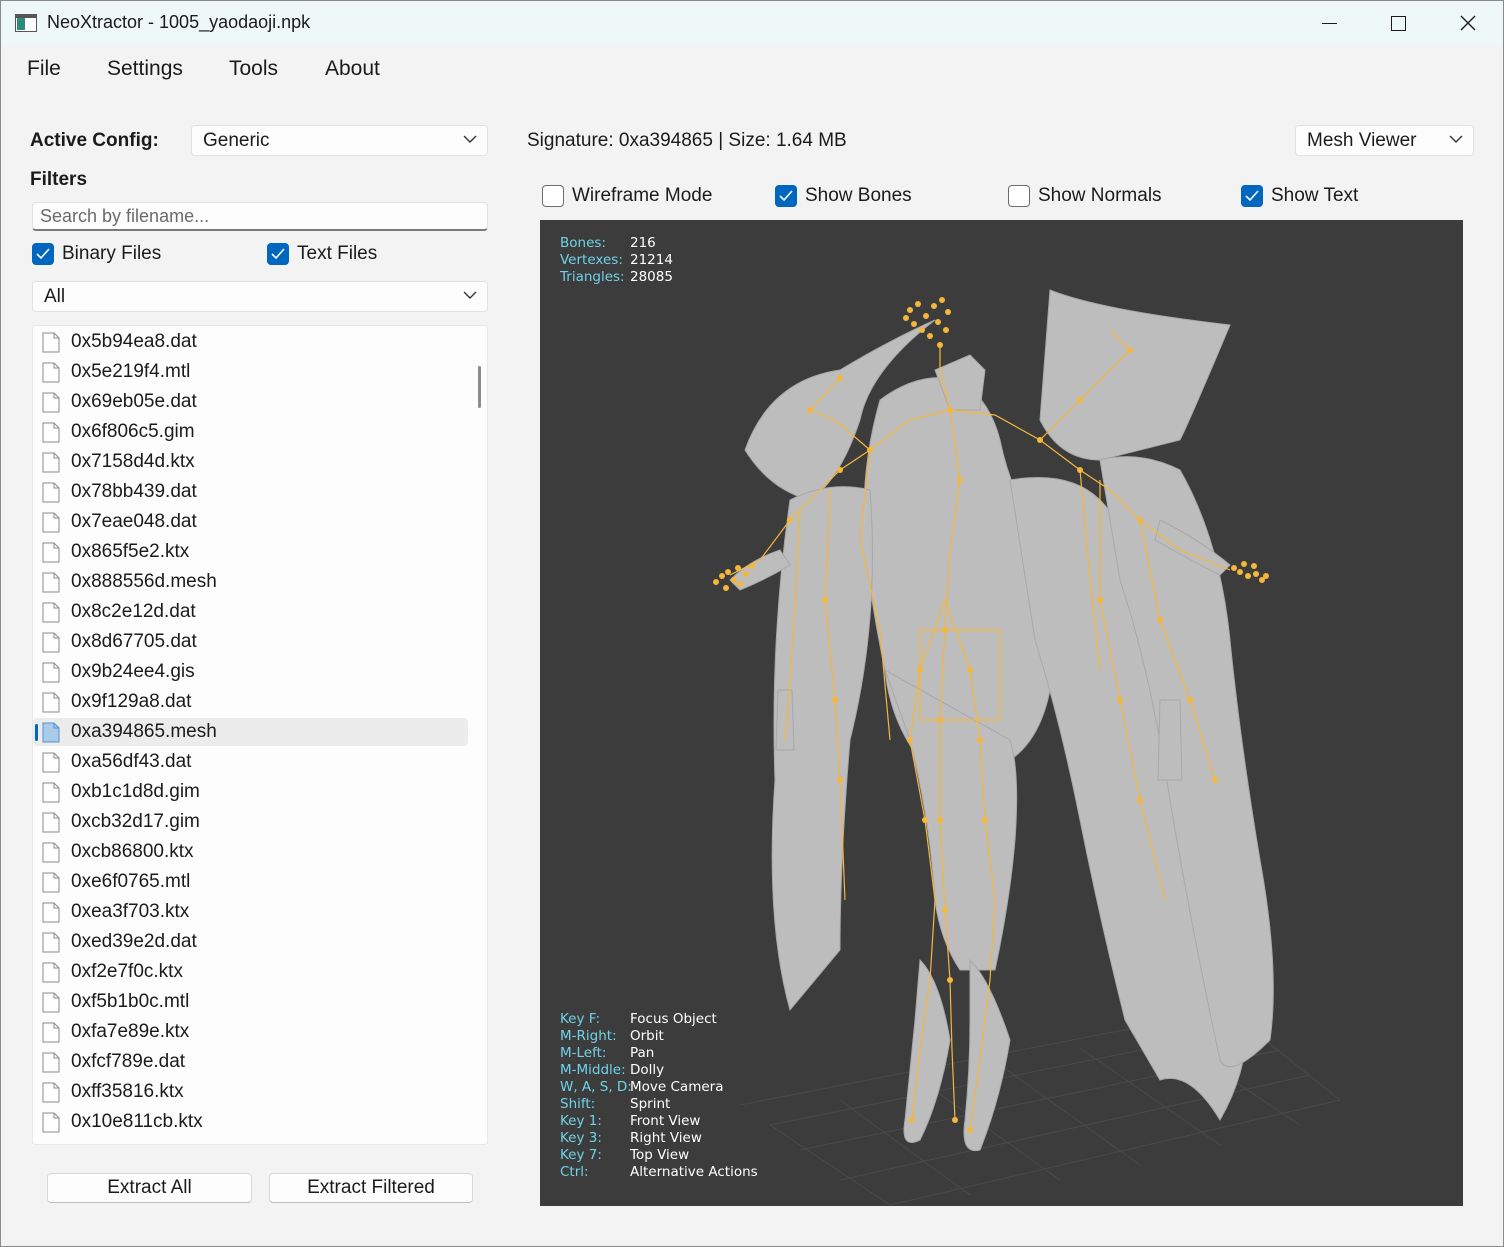  I want to click on close-button, so click(1468, 23).